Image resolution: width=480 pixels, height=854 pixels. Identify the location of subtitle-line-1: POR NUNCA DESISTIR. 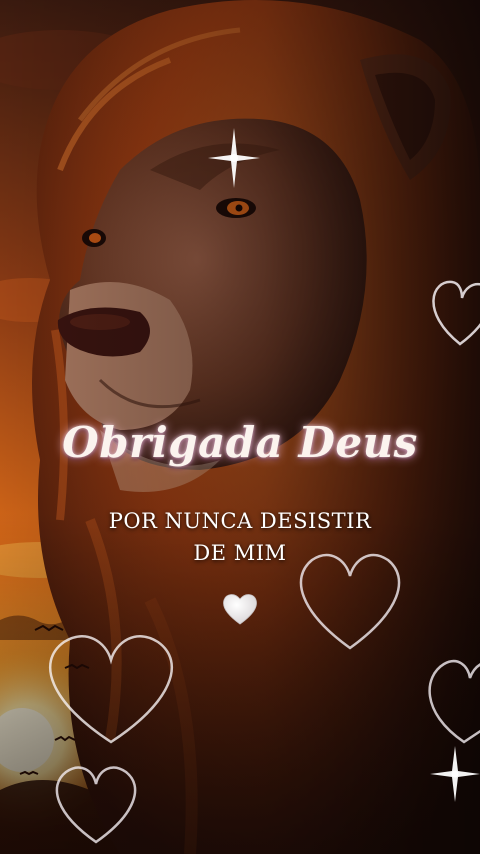
(240, 521).